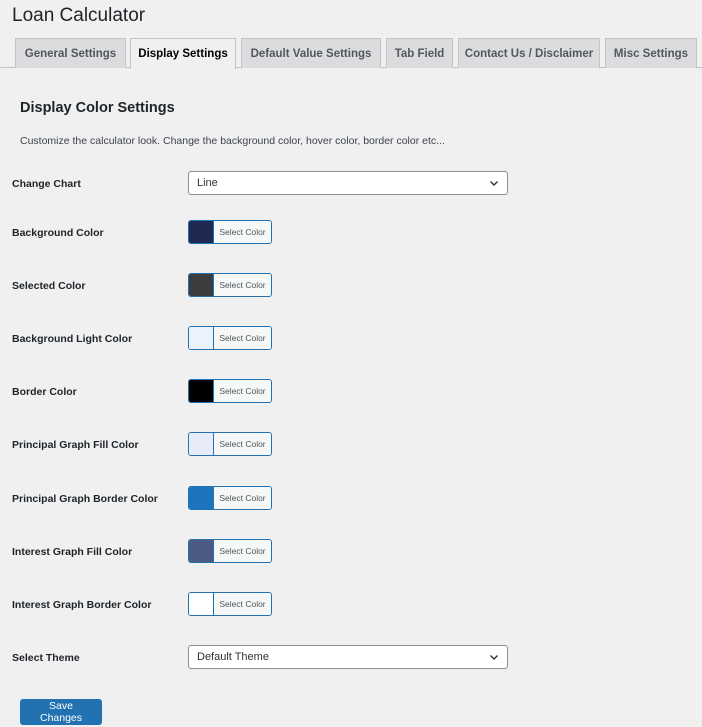 This screenshot has height=727, width=702. I want to click on select-theme-label: Select Theme, so click(46, 658).